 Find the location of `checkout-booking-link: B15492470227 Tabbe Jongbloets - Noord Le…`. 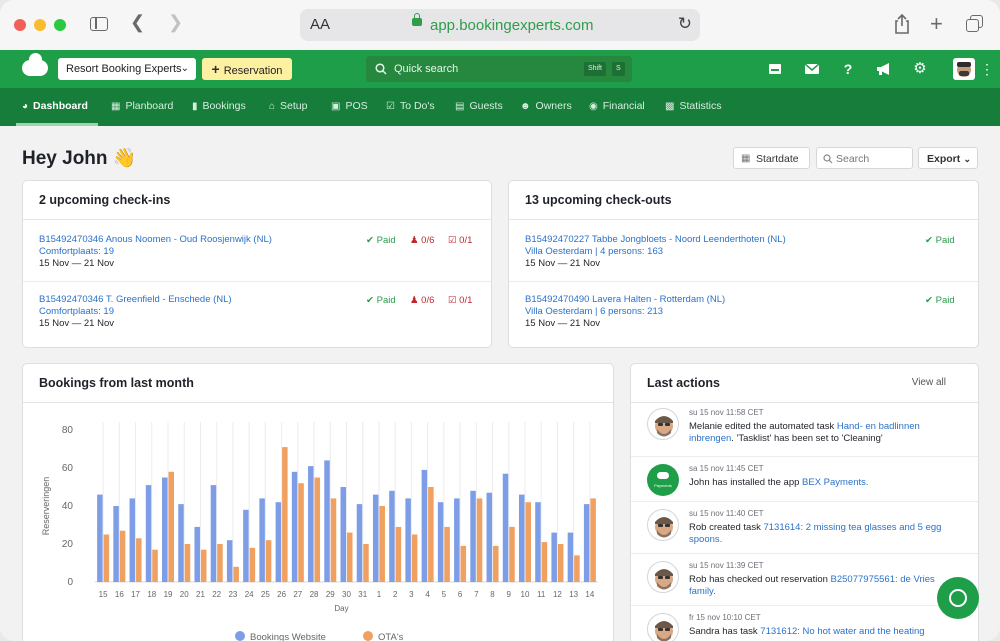

checkout-booking-link: B15492470227 Tabbe Jongbloets - Noord Le… is located at coordinates (655, 240).